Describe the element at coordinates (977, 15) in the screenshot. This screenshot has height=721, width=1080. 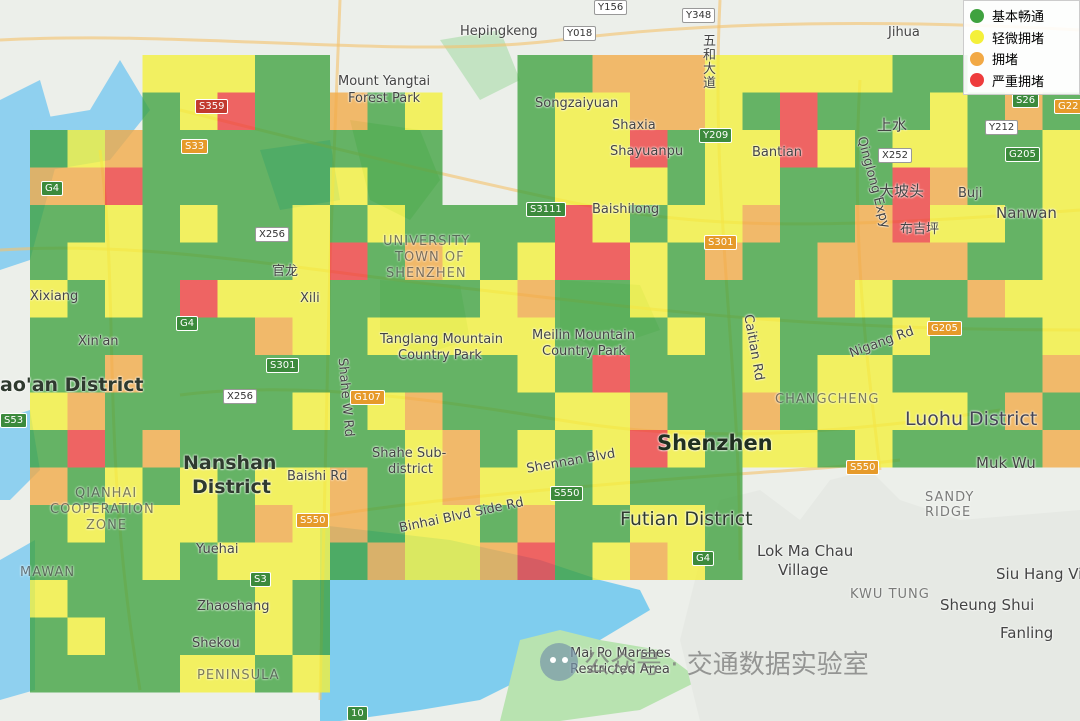
I see `legend-swatch` at that location.